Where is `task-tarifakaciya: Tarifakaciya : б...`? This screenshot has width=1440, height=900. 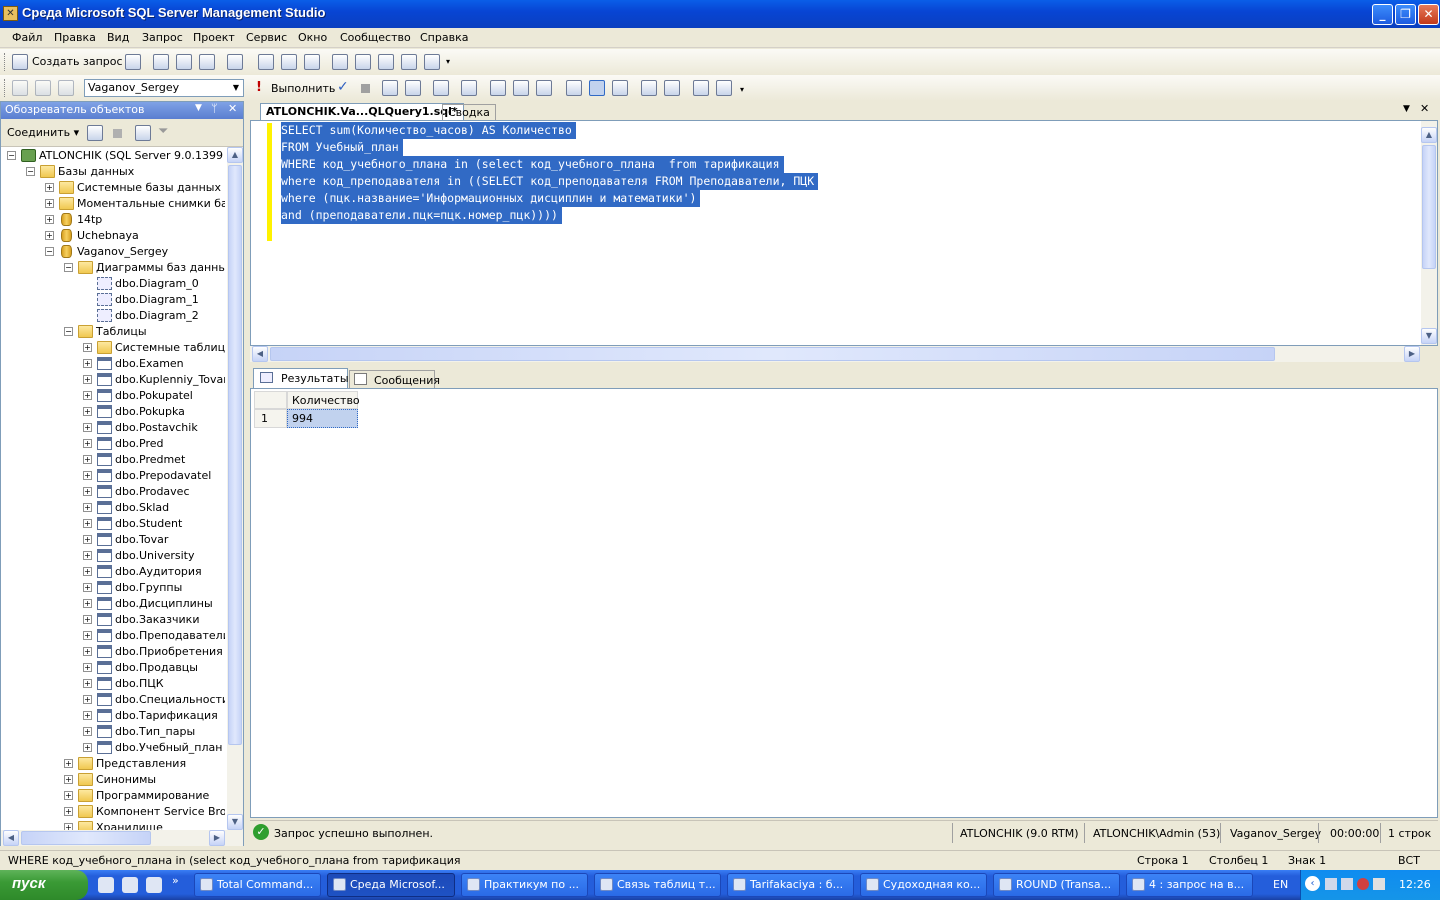 task-tarifakaciya: Tarifakaciya : б... is located at coordinates (790, 885).